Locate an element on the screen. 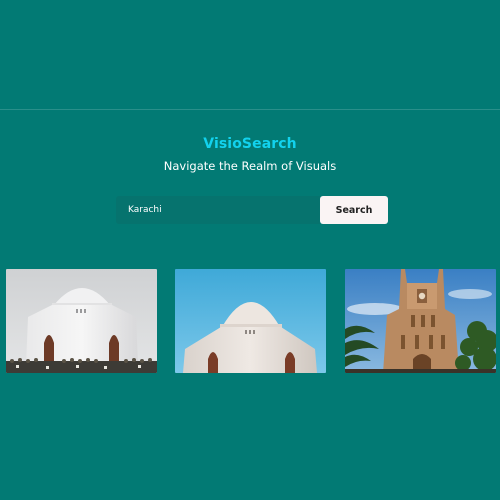  app-tagline: Navigate the Realm of Visuals is located at coordinates (250, 166).